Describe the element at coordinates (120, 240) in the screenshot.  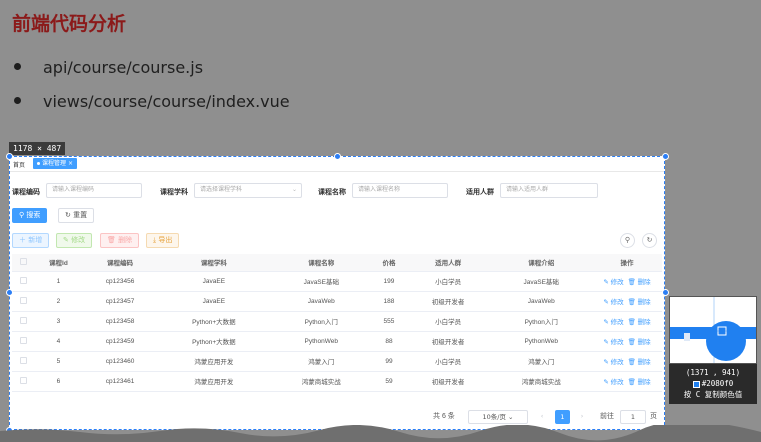
I see `delete-button: 🗑 删除` at that location.